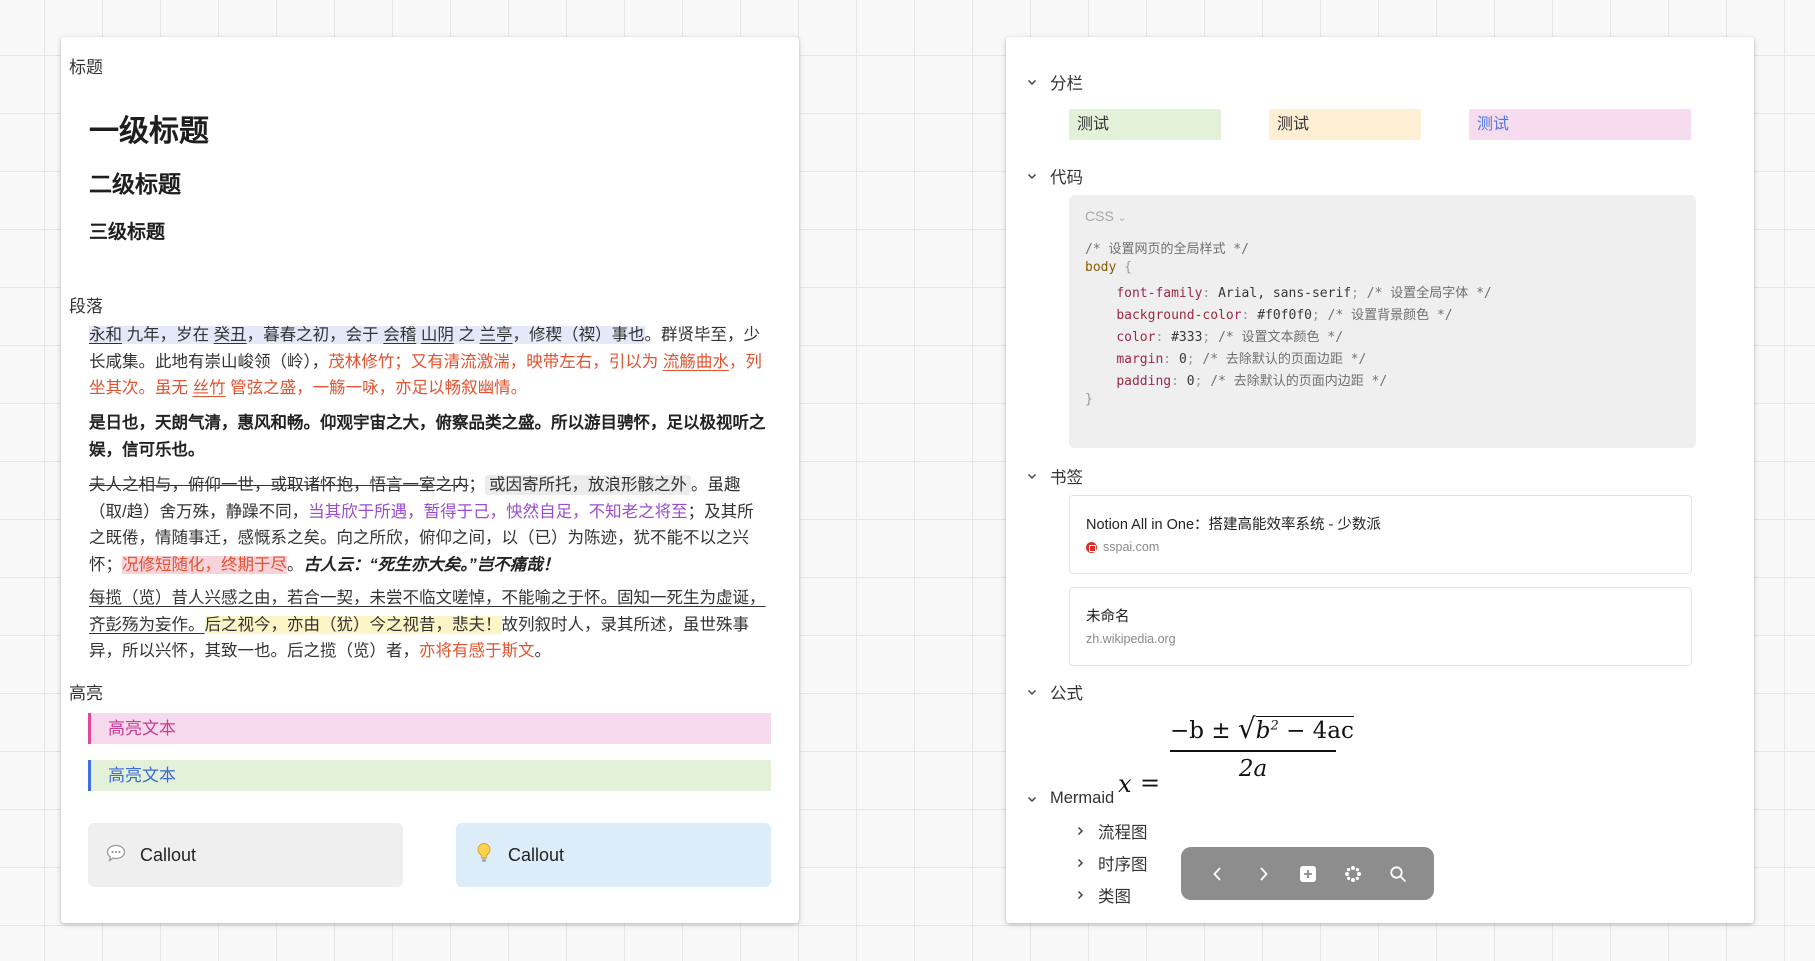 The width and height of the screenshot is (1815, 961). I want to click on toggle-label: 类图, so click(1114, 897).